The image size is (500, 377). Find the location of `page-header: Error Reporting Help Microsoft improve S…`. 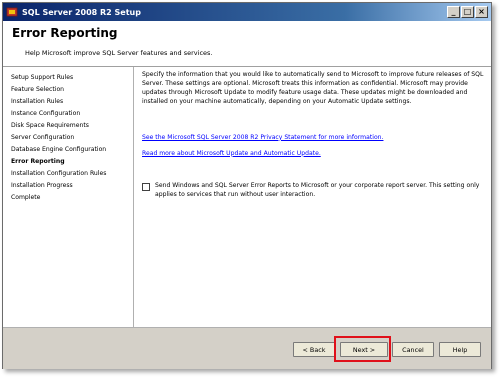

page-header: Error Reporting Help Microsoft improve S… is located at coordinates (247, 44).